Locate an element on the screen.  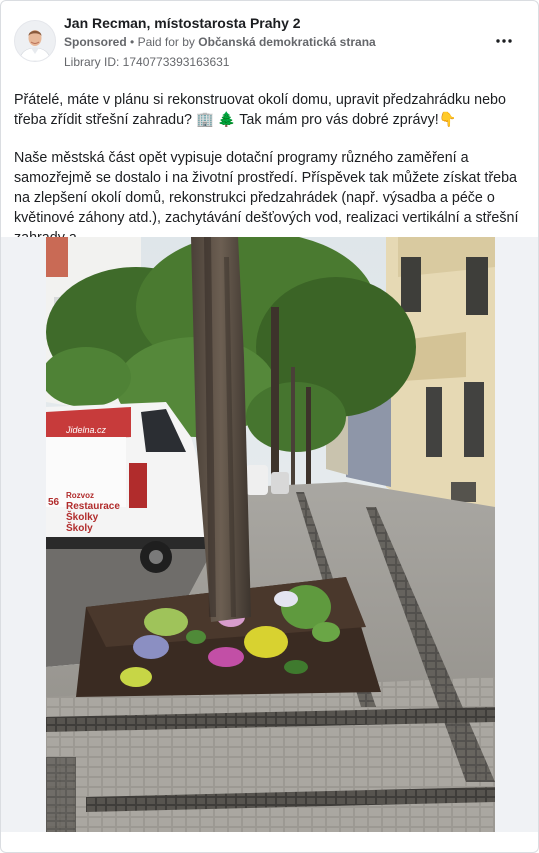
more-options-button is located at coordinates (504, 41).